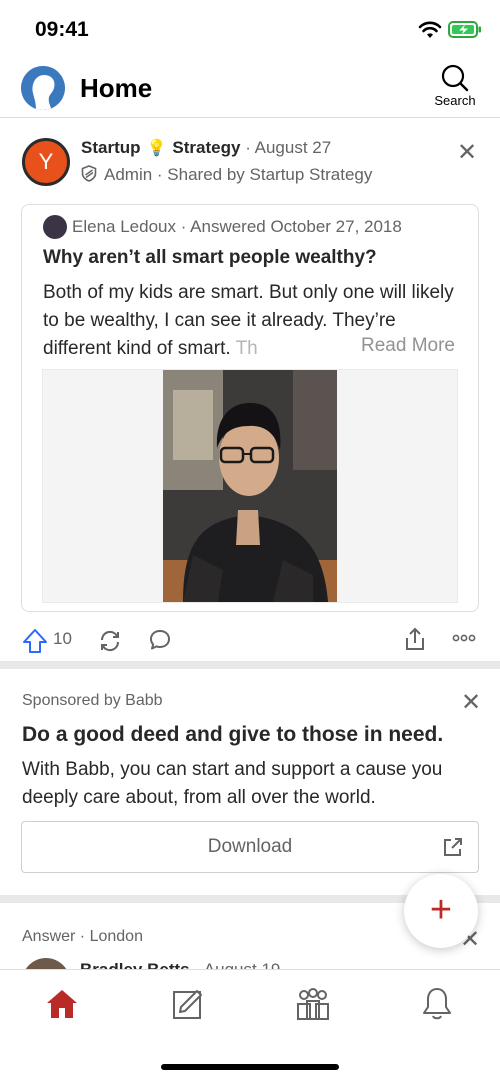 Image resolution: width=500 pixels, height=1080 pixels. What do you see at coordinates (89, 173) in the screenshot?
I see `shield-icon` at bounding box center [89, 173].